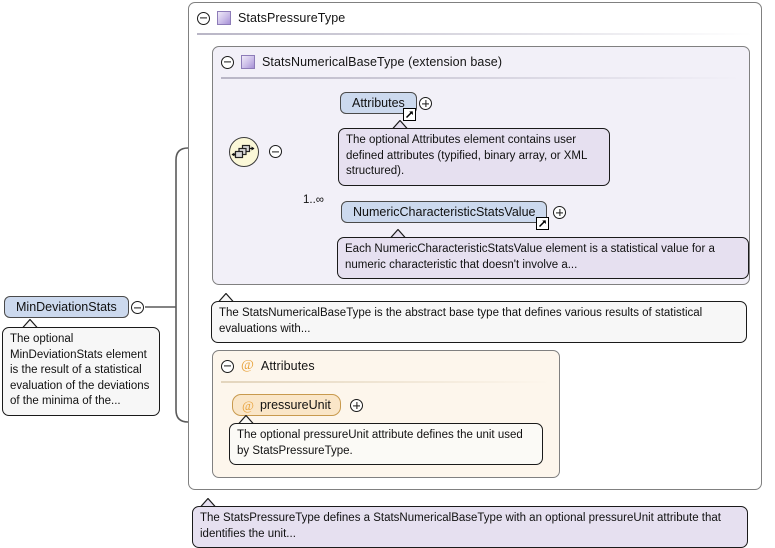 The height and width of the screenshot is (548, 775). What do you see at coordinates (137, 307) in the screenshot?
I see `minus-circle-icon-min-deviation-stats` at bounding box center [137, 307].